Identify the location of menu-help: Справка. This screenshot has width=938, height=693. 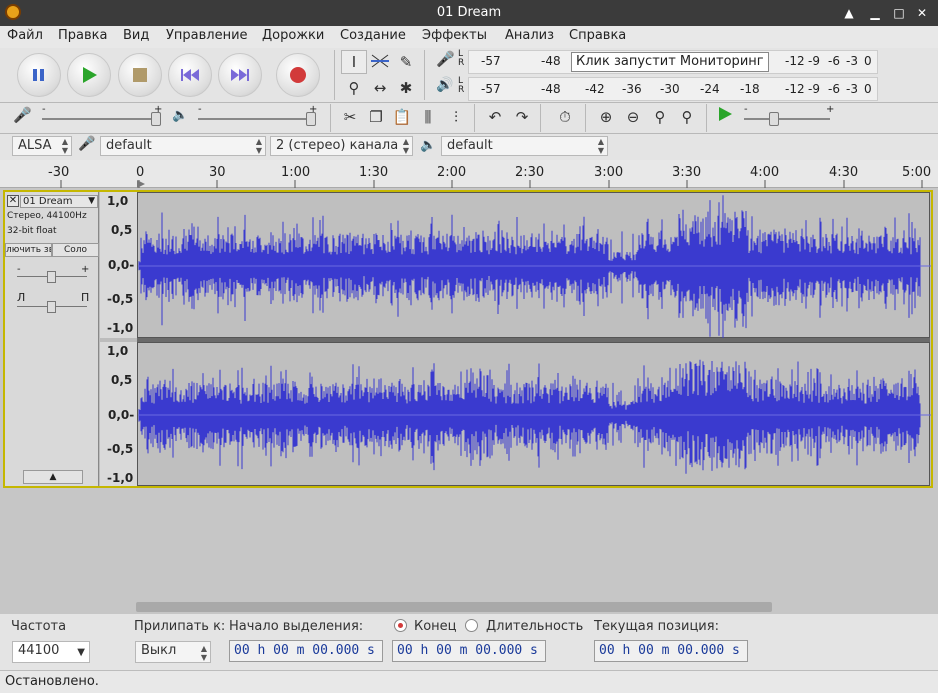
(597, 35).